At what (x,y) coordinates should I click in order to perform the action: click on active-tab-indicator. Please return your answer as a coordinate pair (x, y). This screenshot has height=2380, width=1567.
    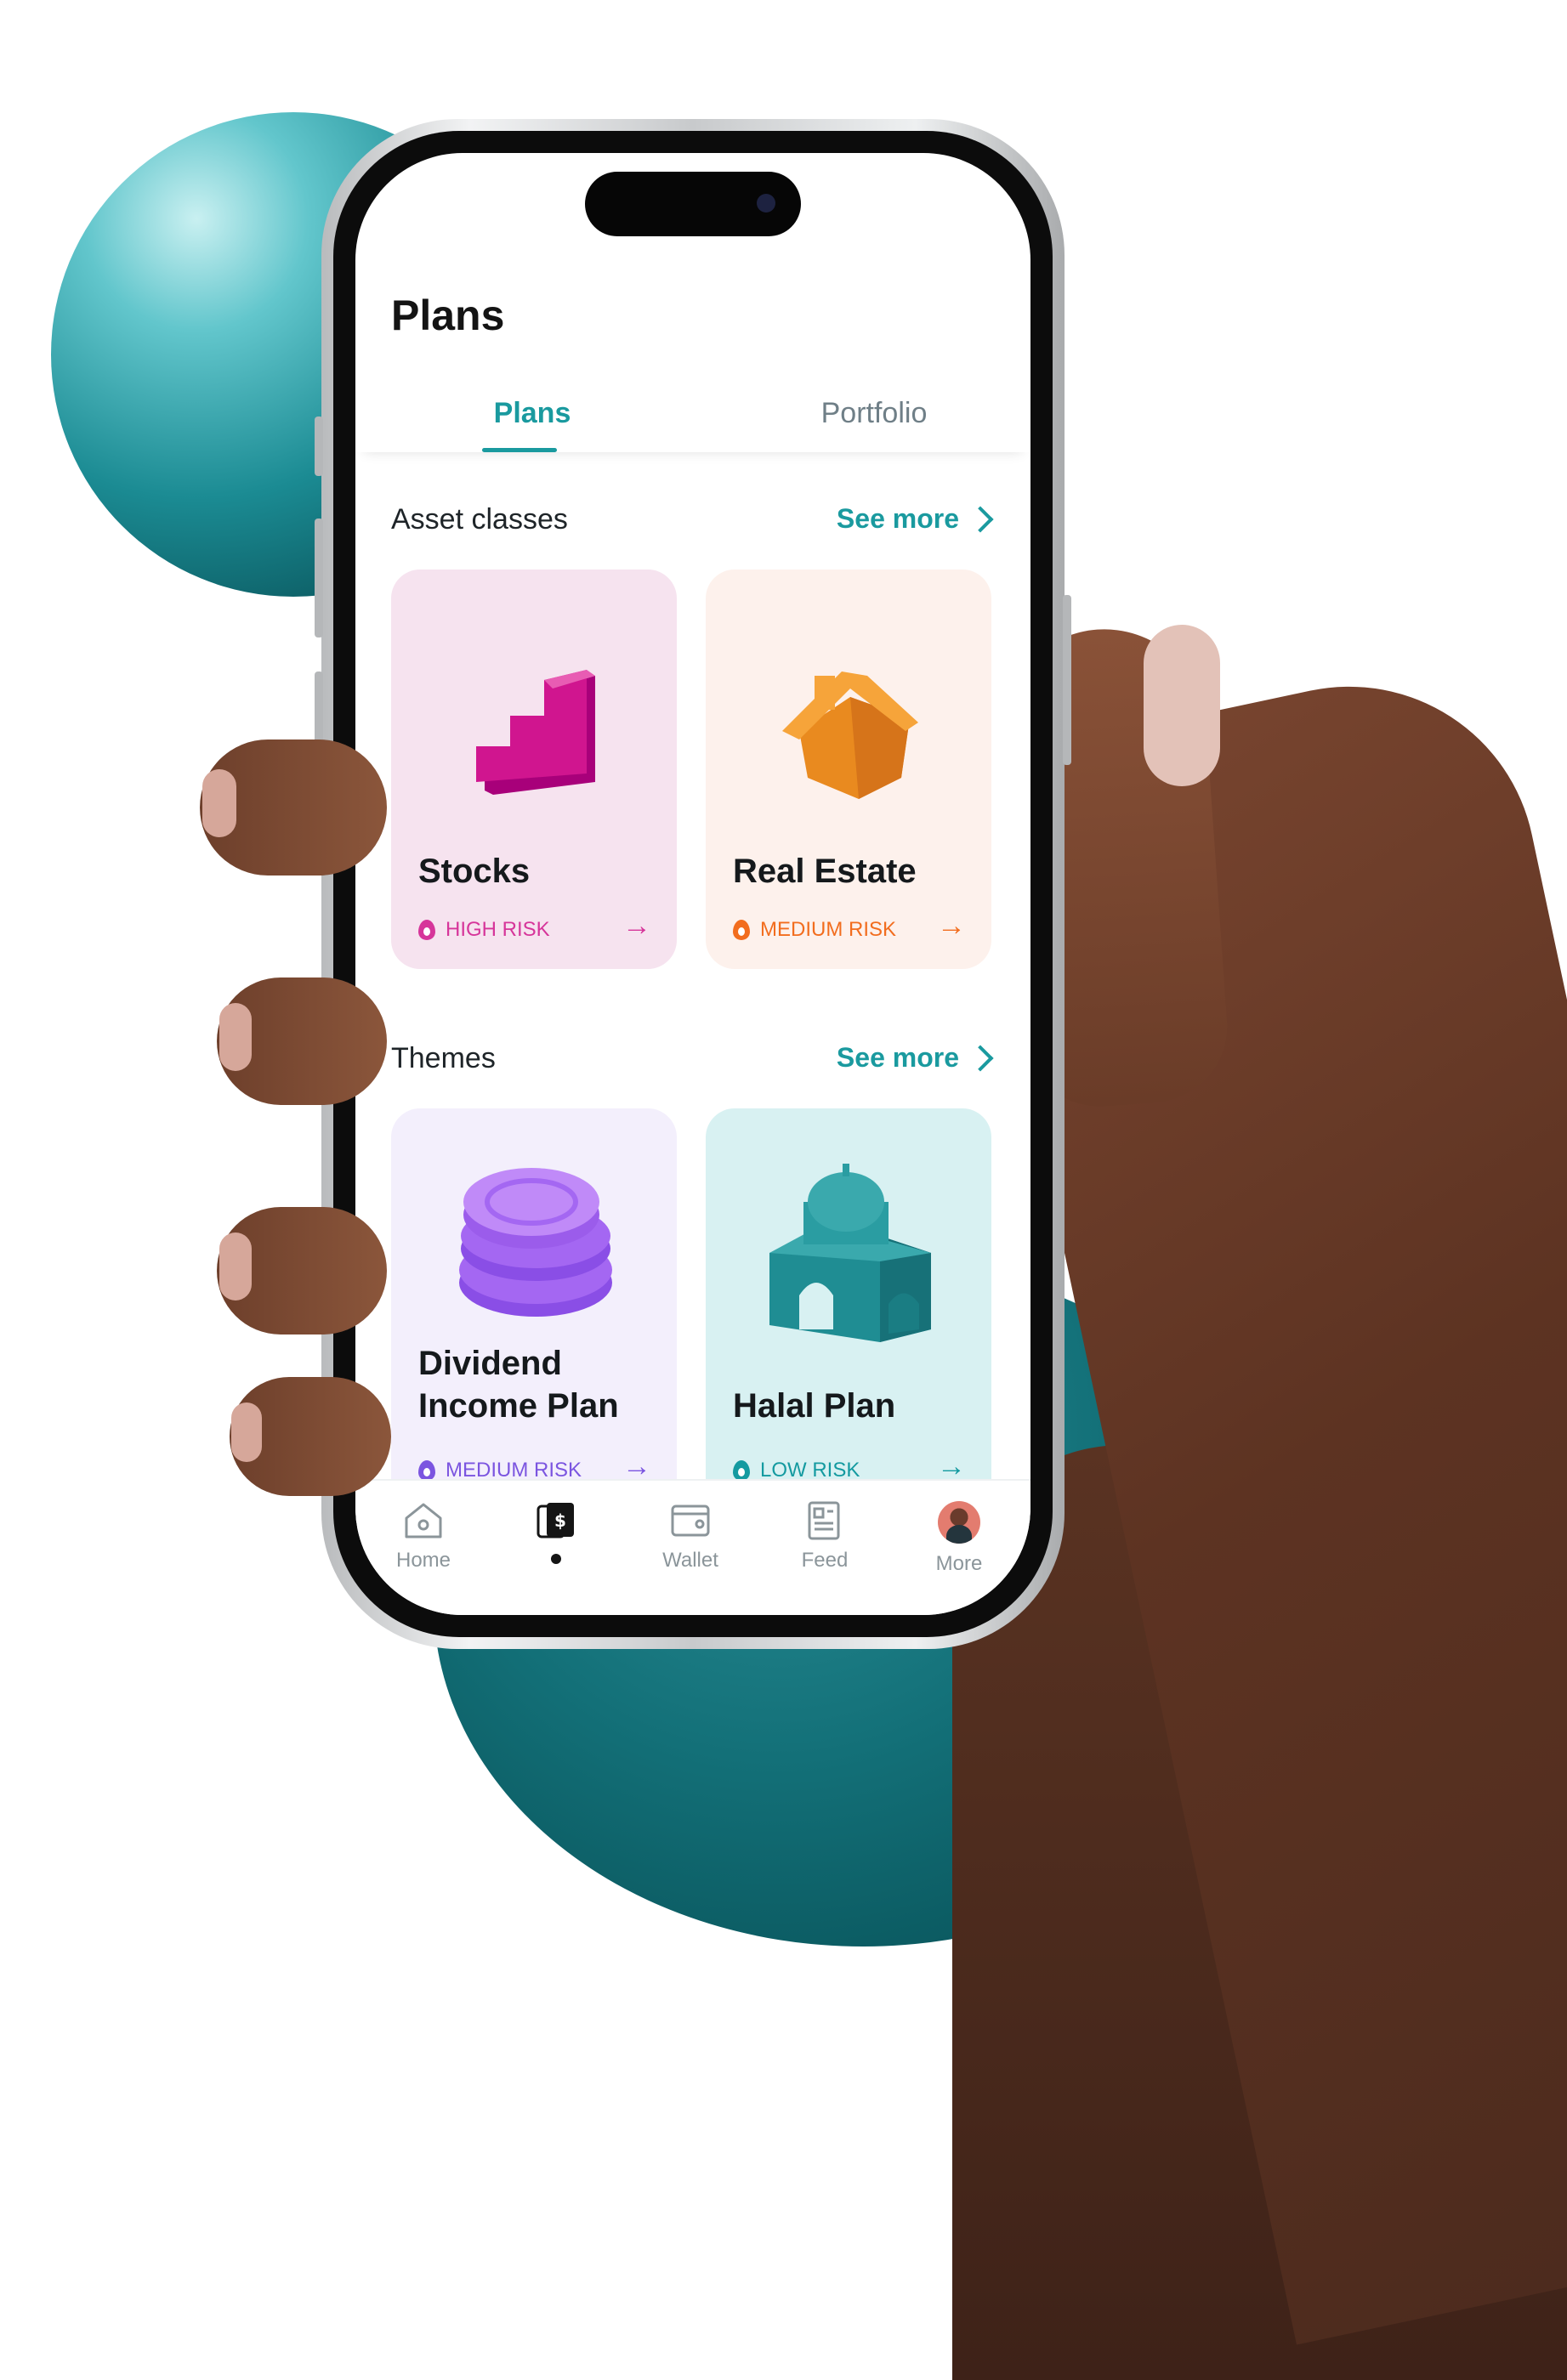
    Looking at the image, I should click on (519, 450).